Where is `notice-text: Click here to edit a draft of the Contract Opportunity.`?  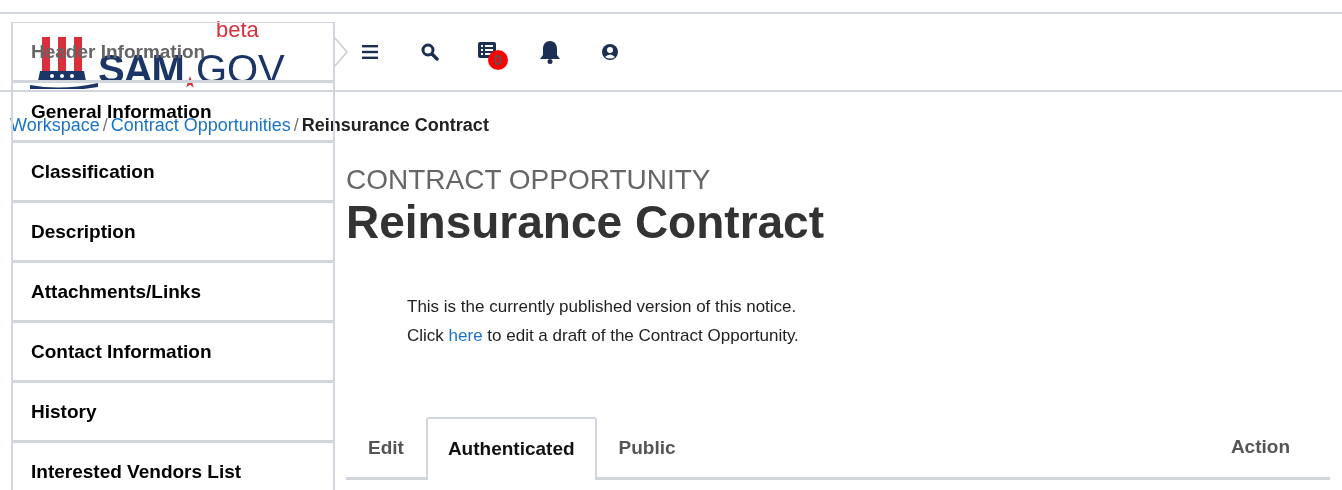 notice-text: Click here to edit a draft of the Contract Opportunity. is located at coordinates (603, 336).